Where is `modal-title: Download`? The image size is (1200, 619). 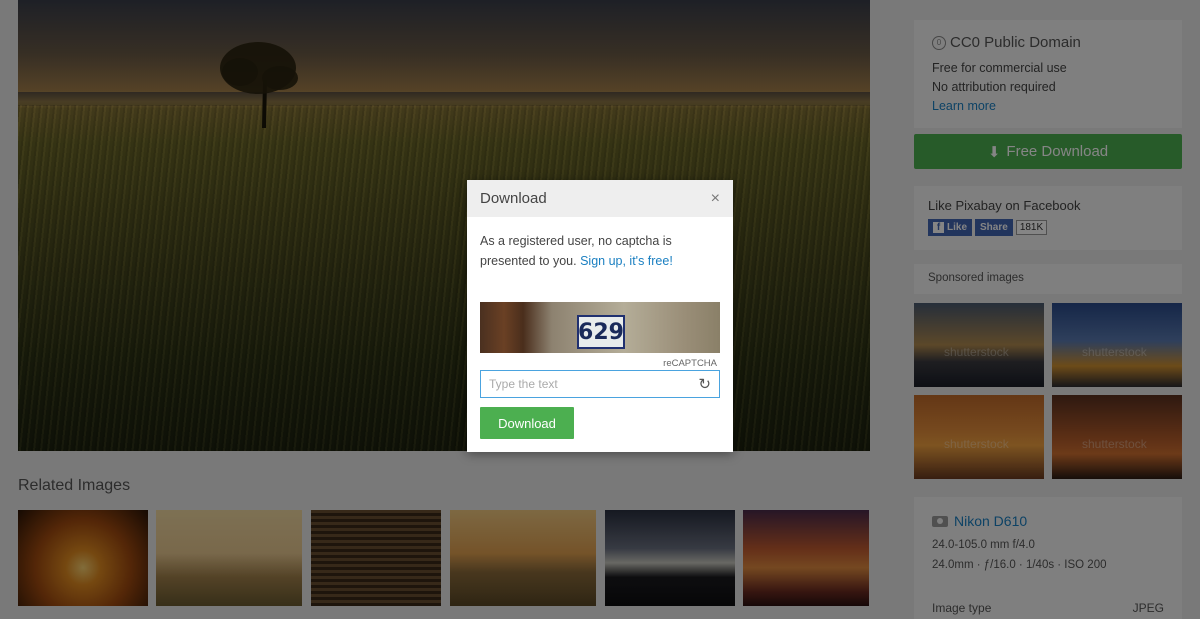 modal-title: Download is located at coordinates (513, 198).